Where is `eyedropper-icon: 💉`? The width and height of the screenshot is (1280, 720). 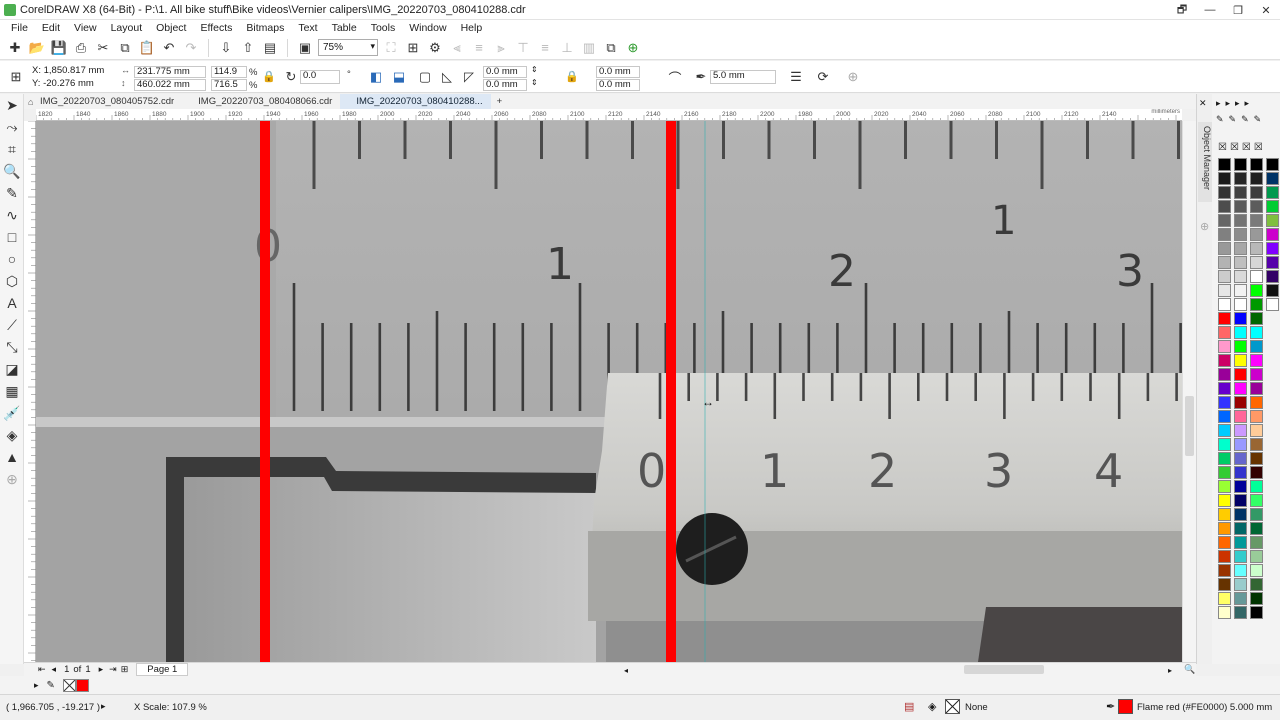
eyedropper-icon: 💉 is located at coordinates (12, 413).